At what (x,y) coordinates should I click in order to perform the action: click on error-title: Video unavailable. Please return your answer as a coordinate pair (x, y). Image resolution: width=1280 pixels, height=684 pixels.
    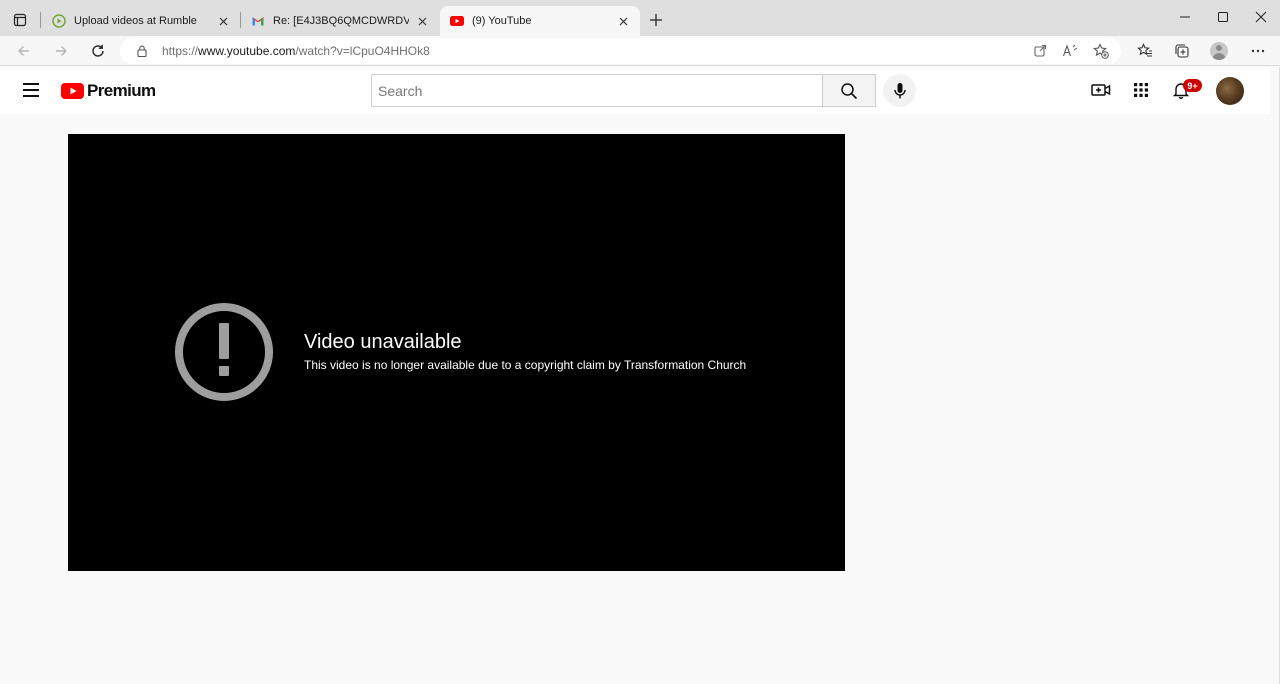
    Looking at the image, I should click on (383, 342).